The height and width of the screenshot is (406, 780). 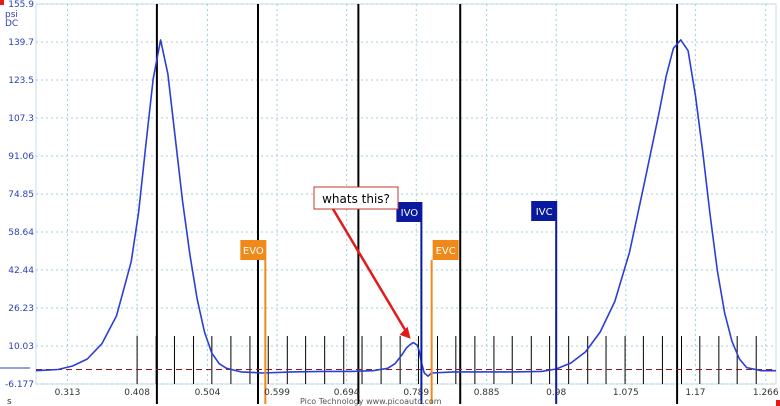 What do you see at coordinates (21, 347) in the screenshot?
I see `y-tick-label: 10.03` at bounding box center [21, 347].